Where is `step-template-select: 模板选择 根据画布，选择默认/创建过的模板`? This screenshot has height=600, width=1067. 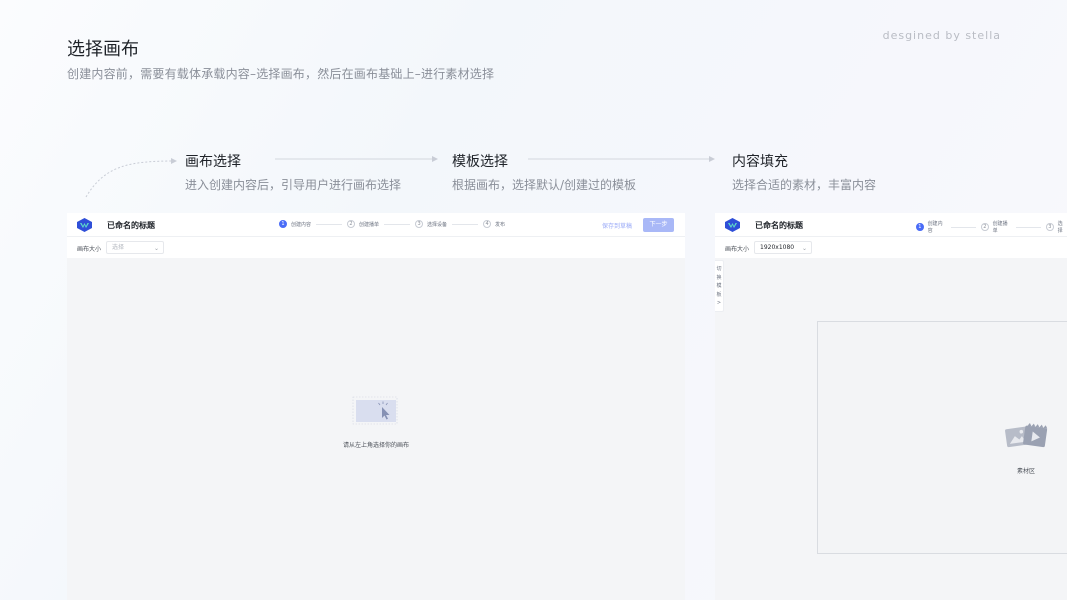
step-template-select: 模板选择 根据画布，选择默认/创建过的模板 is located at coordinates (544, 172).